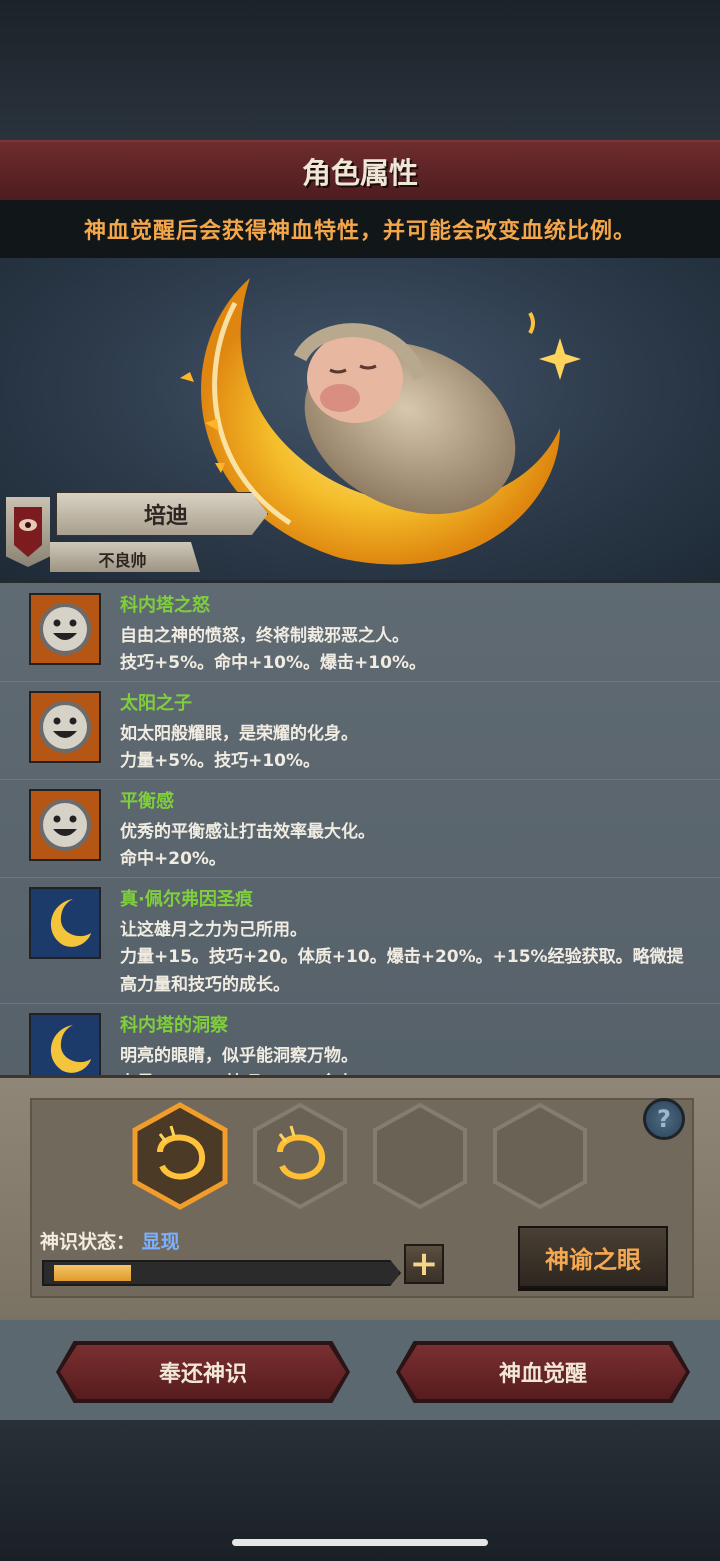 This screenshot has height=1561, width=720. What do you see at coordinates (360, 1542) in the screenshot?
I see `home-indicator` at bounding box center [360, 1542].